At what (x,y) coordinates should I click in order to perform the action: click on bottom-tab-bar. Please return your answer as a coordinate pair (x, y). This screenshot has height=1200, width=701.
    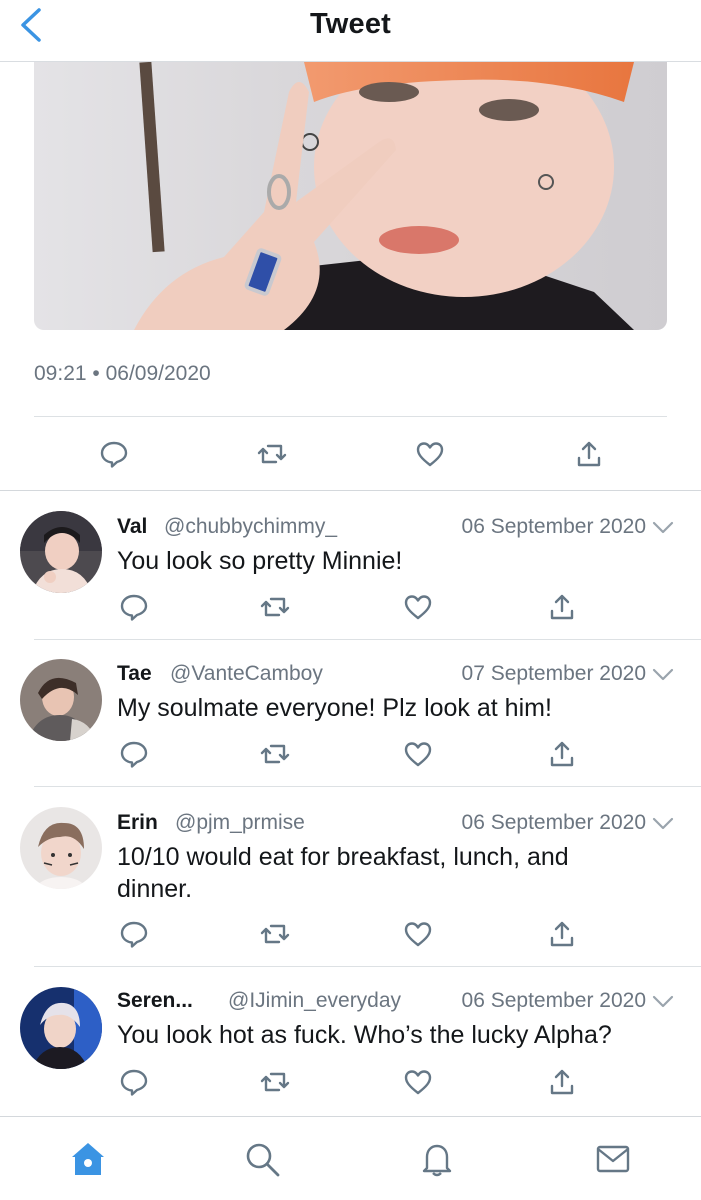
    Looking at the image, I should click on (350, 1158).